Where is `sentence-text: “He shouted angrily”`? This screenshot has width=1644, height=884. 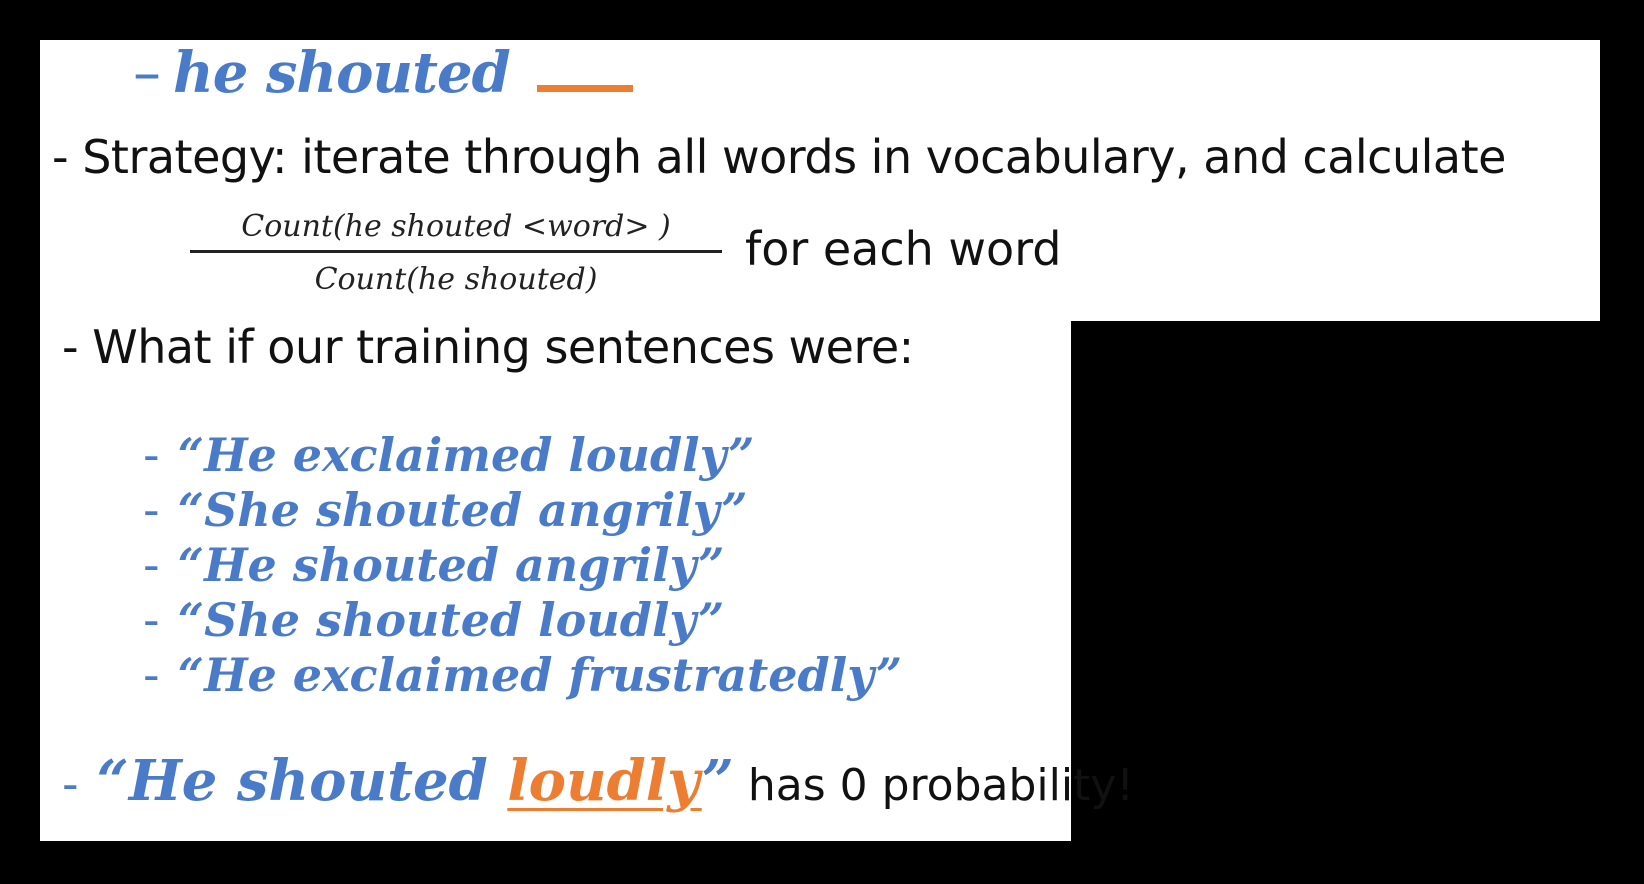
sentence-text: “He shouted angrily” is located at coordinates (451, 565).